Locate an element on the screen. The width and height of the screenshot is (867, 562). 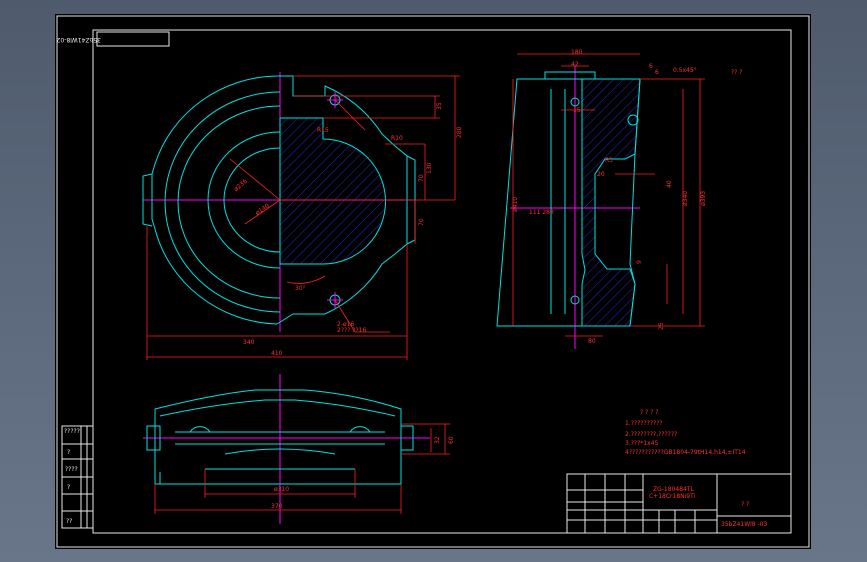
dim-6a: 6 is located at coordinates (651, 66).